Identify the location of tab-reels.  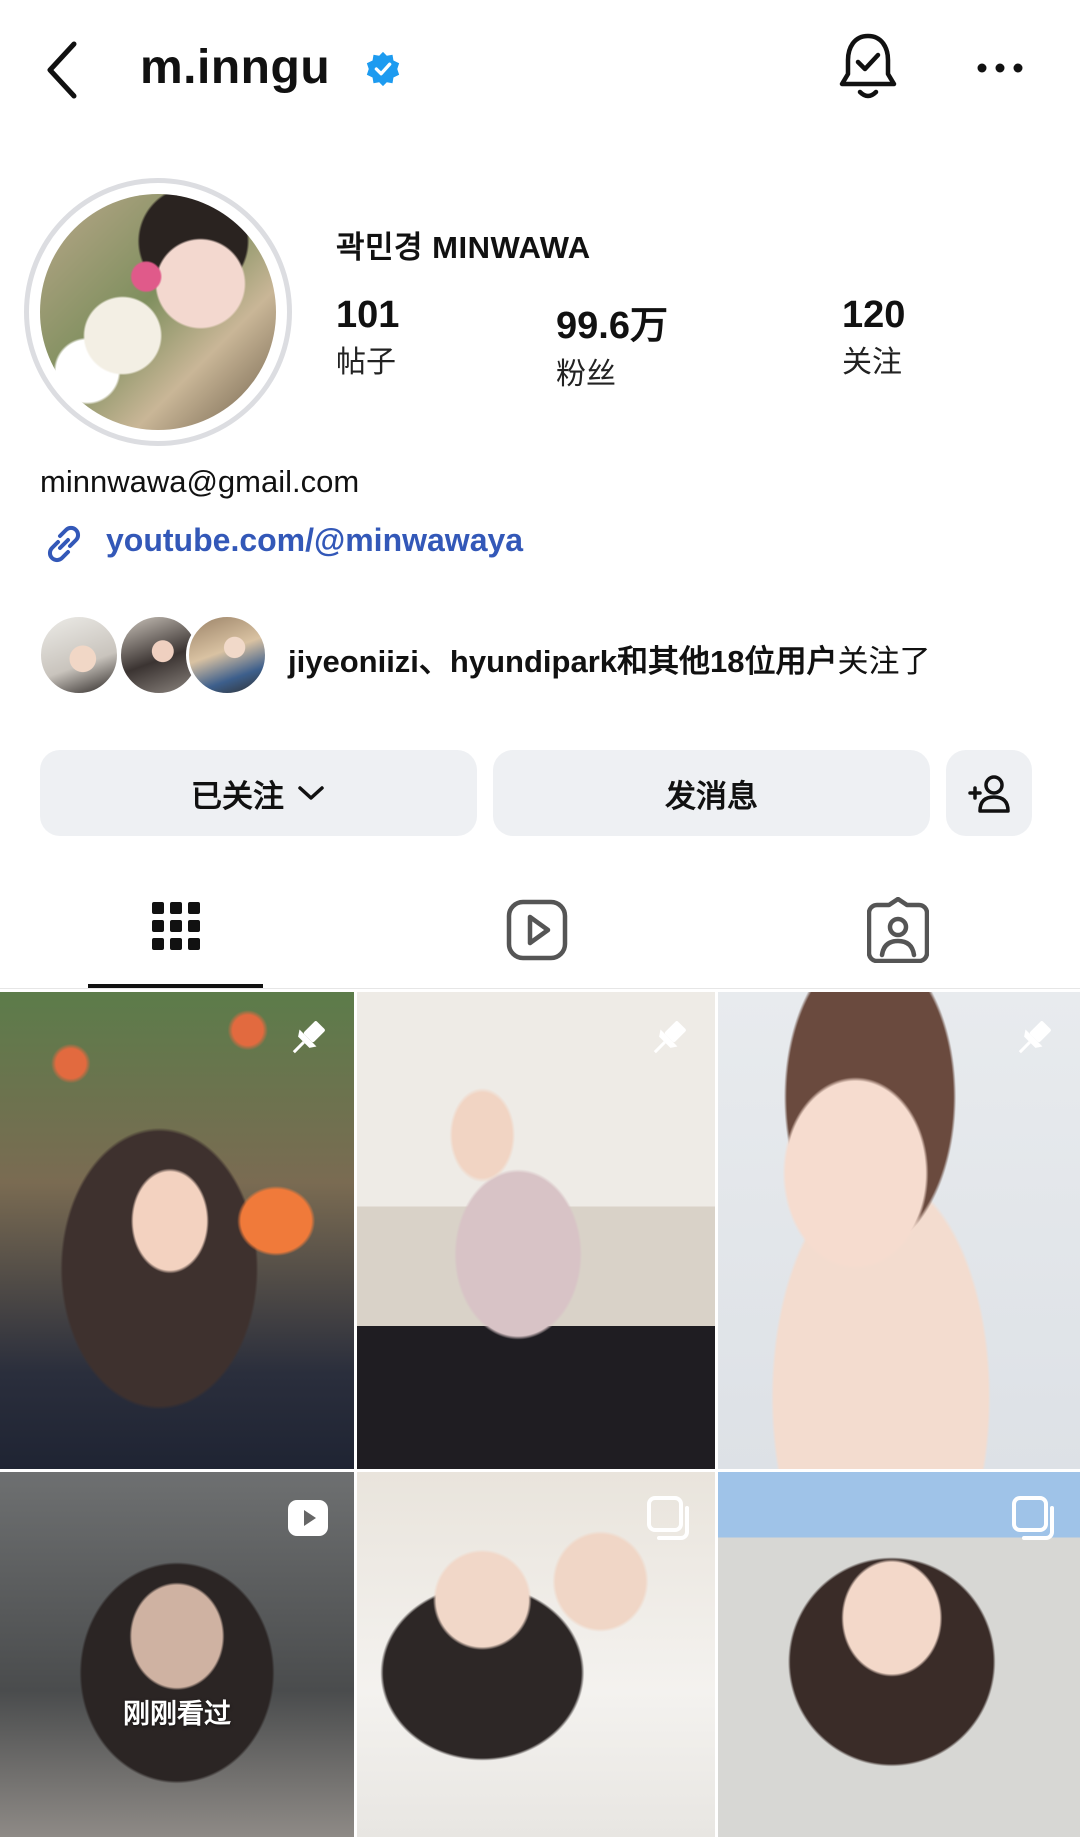
(537, 930).